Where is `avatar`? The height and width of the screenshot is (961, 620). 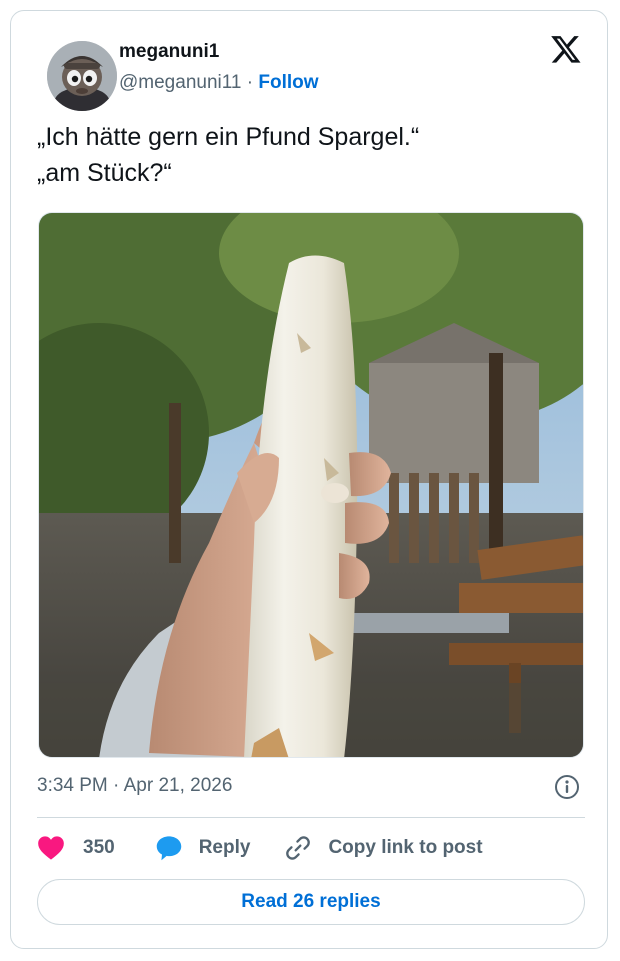
avatar is located at coordinates (82, 76).